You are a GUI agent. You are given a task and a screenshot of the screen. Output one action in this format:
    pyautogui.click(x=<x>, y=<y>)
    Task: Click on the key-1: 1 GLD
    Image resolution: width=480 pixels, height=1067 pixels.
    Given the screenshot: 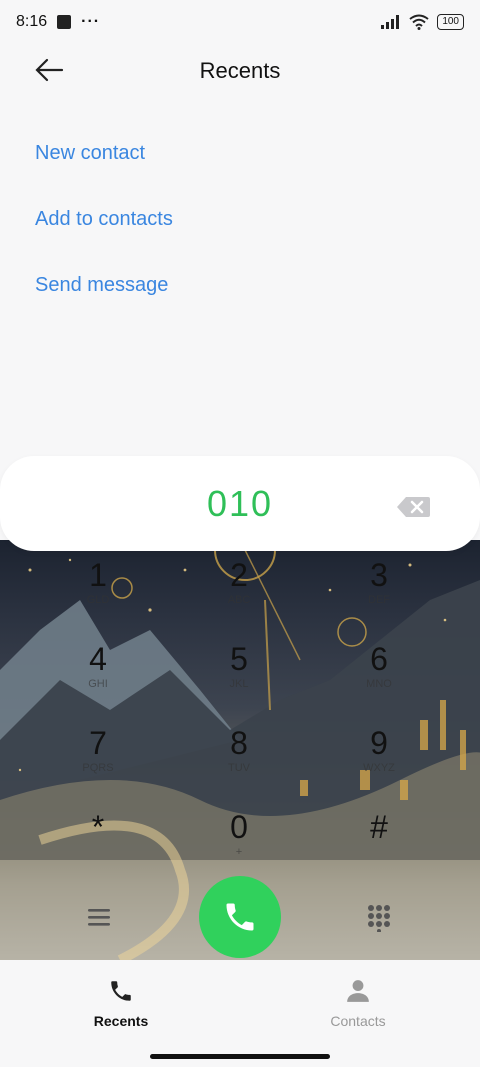 What is the action you would take?
    pyautogui.click(x=98, y=596)
    